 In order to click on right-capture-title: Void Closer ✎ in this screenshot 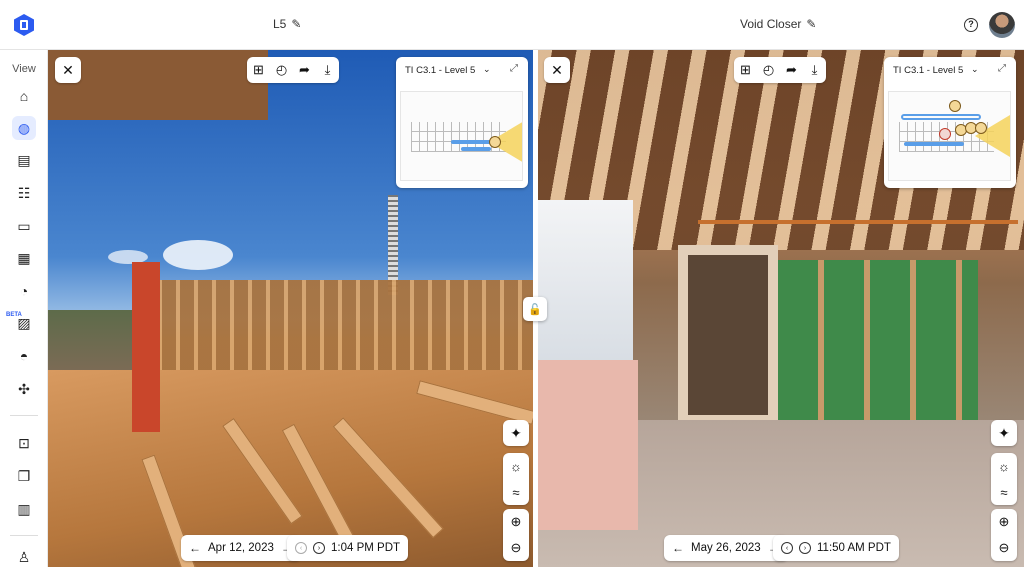, I will do `click(778, 24)`.